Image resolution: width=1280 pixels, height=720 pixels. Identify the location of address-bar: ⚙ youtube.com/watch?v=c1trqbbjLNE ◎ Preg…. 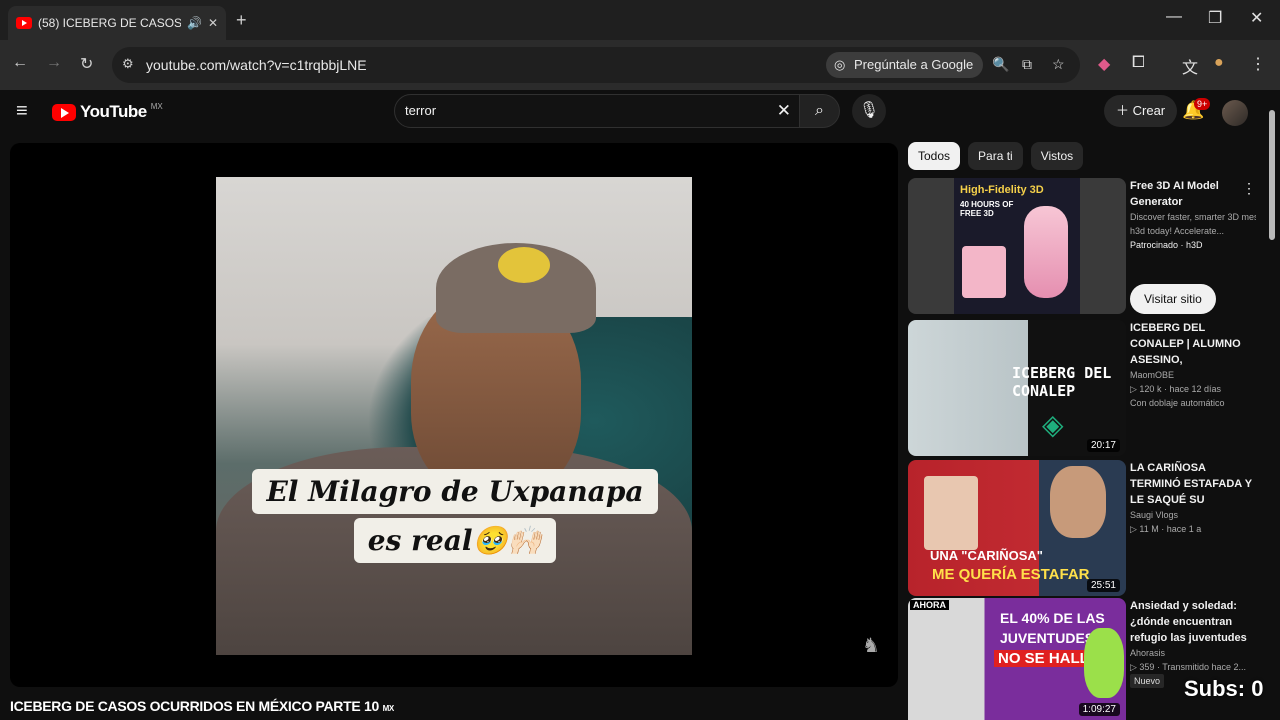
(596, 65).